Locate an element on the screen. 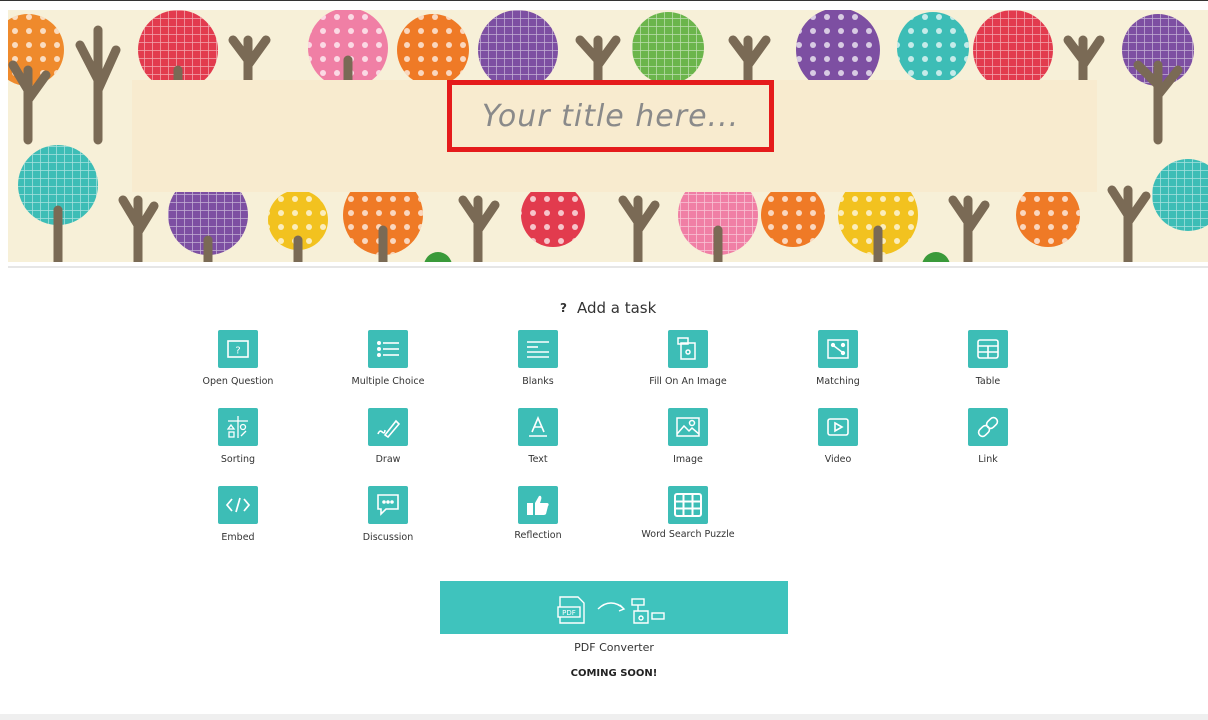  pdf-converter-label: PDF Converter is located at coordinates (614, 647).